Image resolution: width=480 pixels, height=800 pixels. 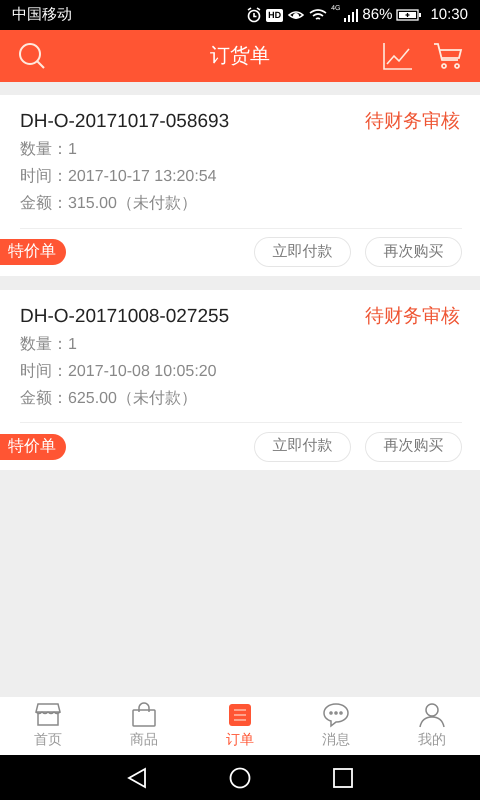 What do you see at coordinates (125, 122) in the screenshot?
I see `order-number: DH-O-20171017-058693` at bounding box center [125, 122].